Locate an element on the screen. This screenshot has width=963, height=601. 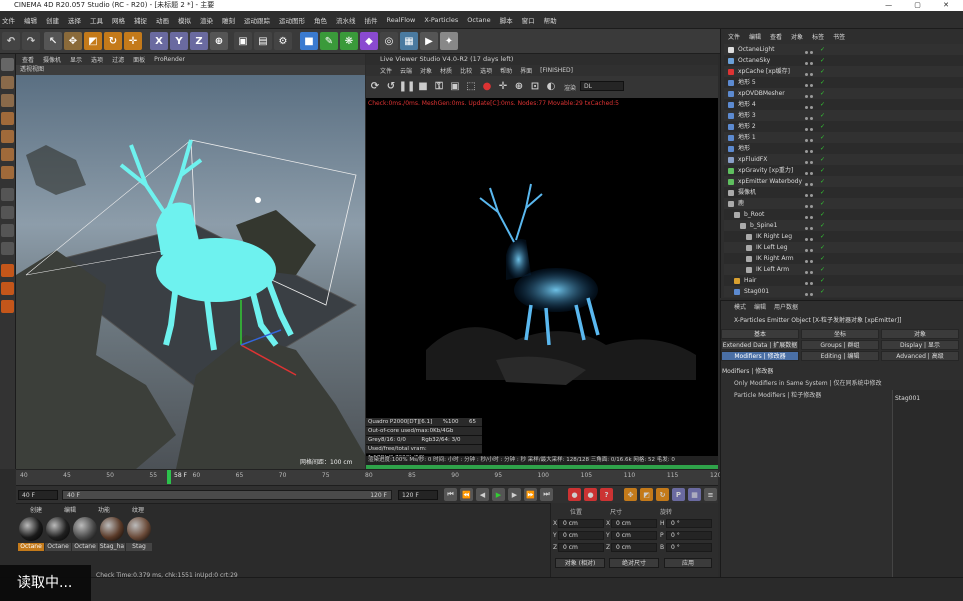
make-editable-icon is located at coordinates (7, 64).